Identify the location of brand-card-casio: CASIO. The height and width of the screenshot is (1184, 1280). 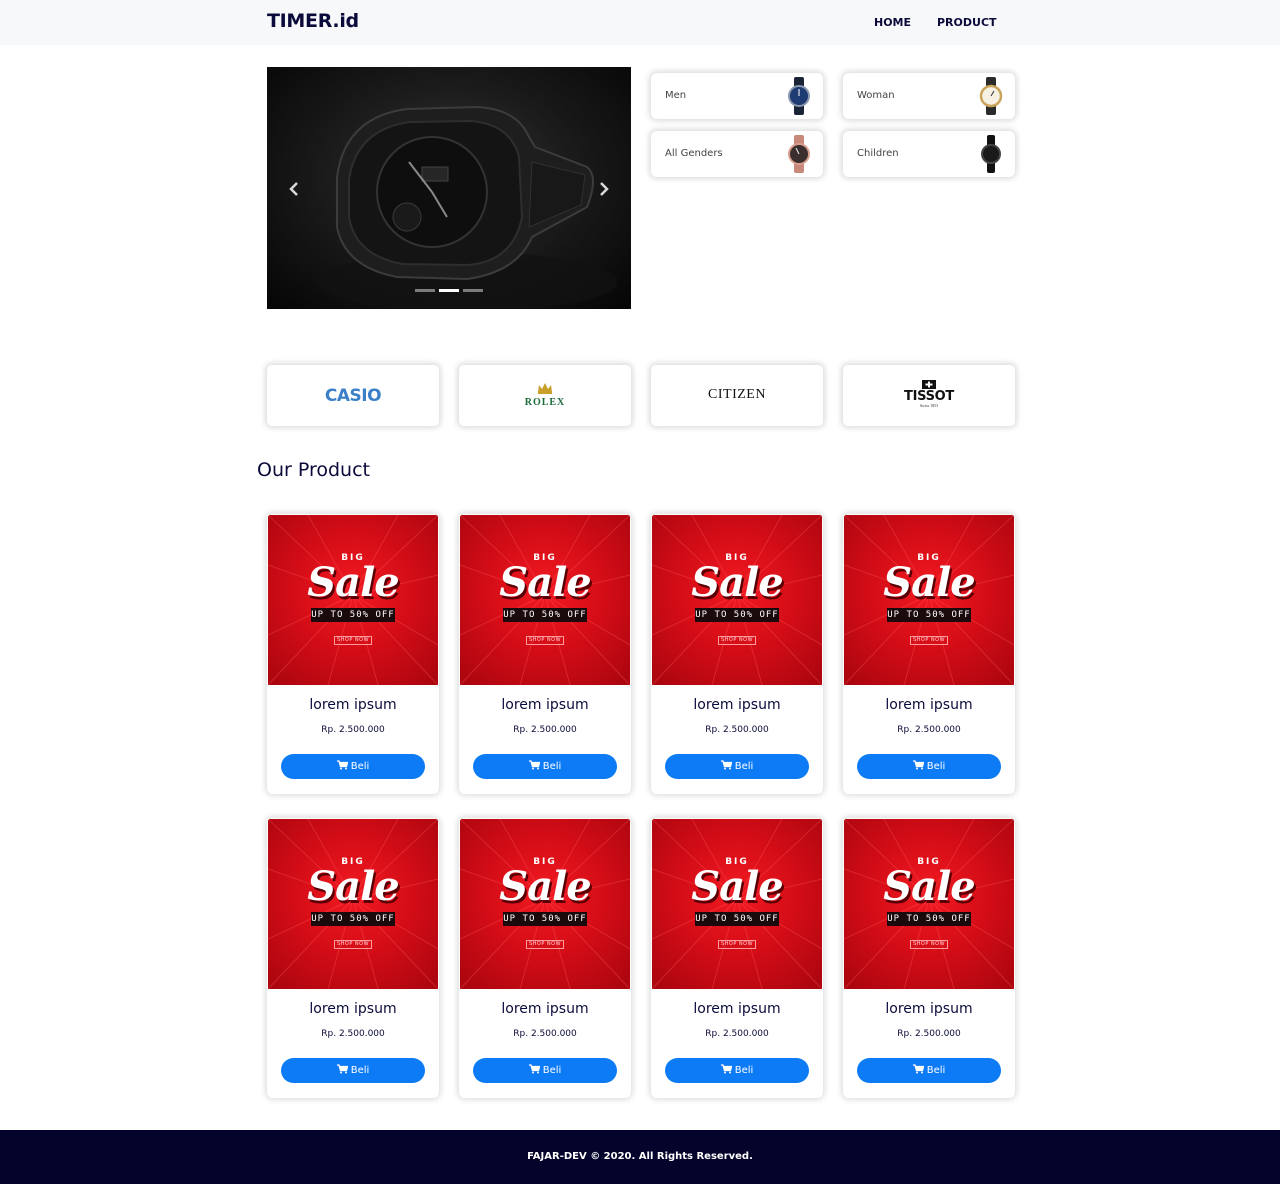
(353, 395).